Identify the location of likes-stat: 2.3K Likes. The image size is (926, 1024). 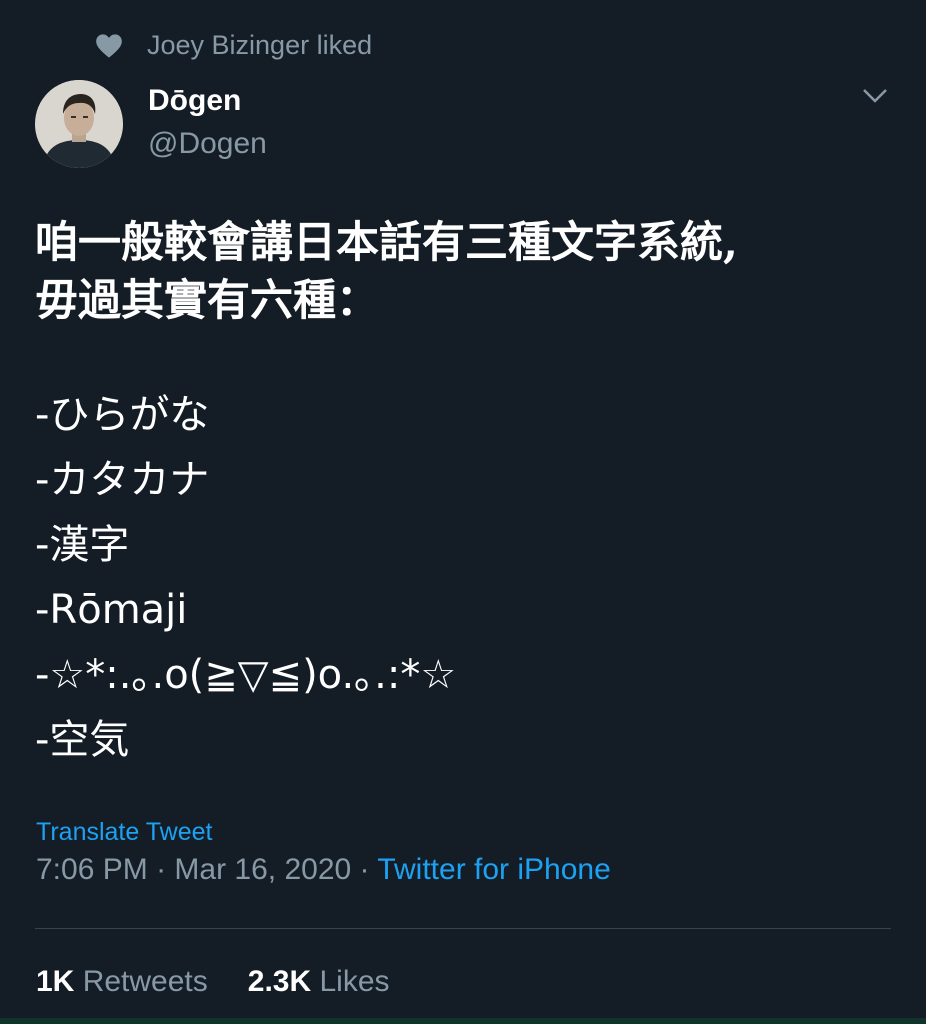
(319, 981).